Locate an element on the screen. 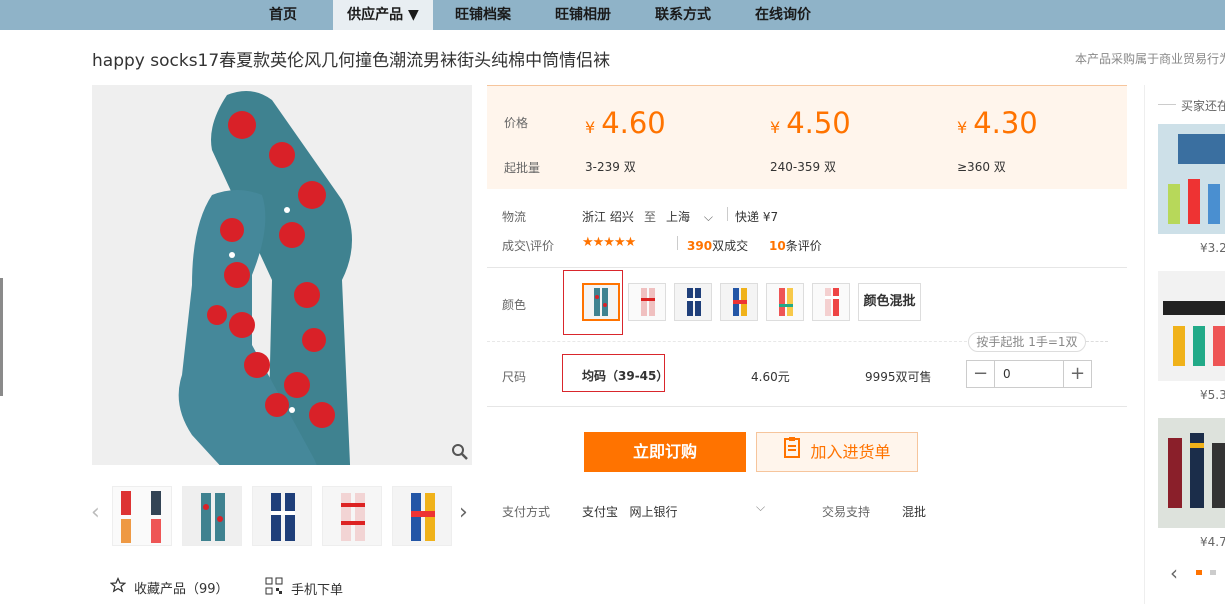 The height and width of the screenshot is (604, 1225). plus-button: + is located at coordinates (1077, 374).